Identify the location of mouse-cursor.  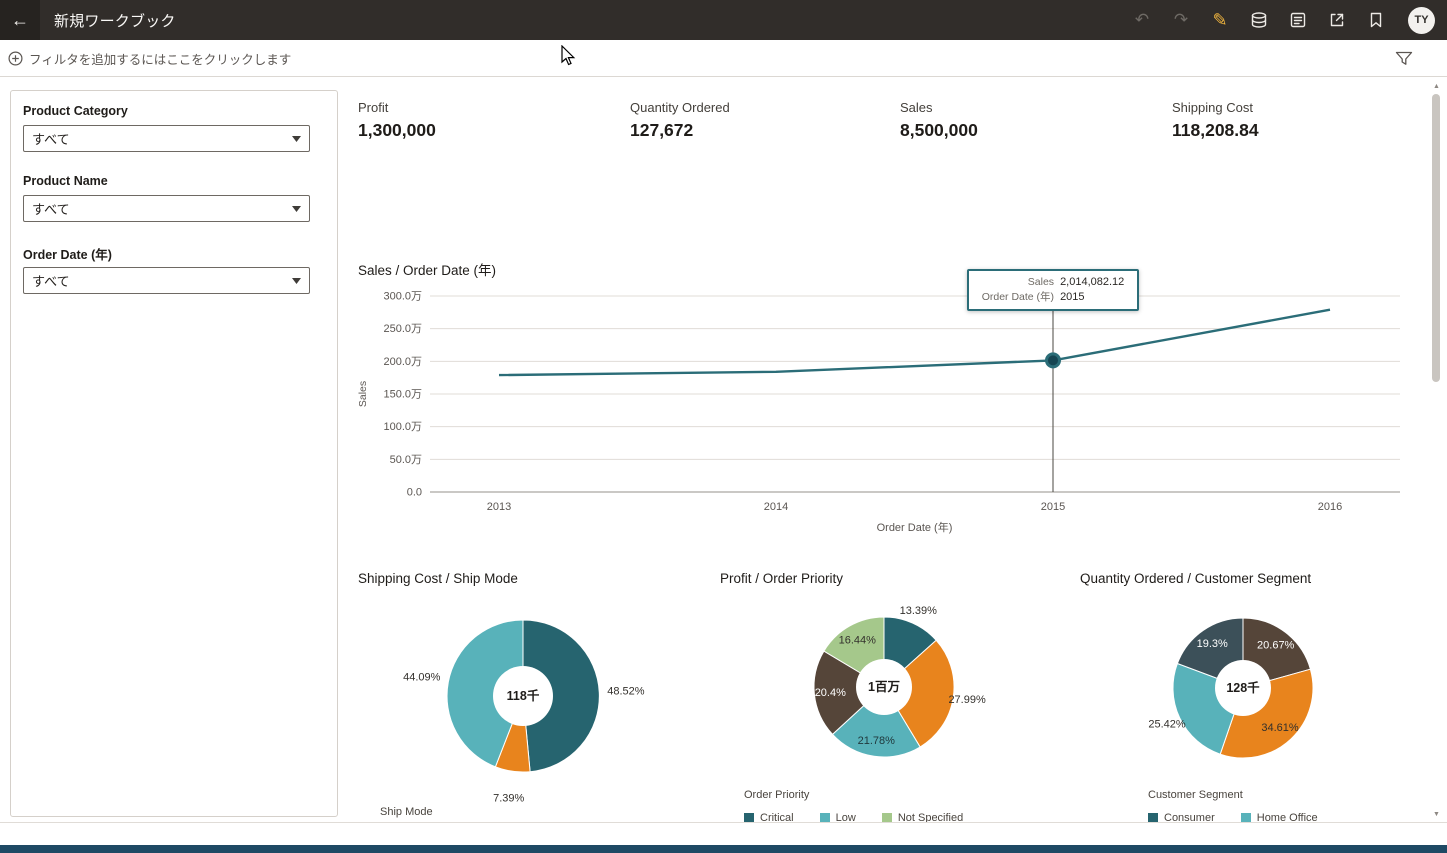
(568, 55).